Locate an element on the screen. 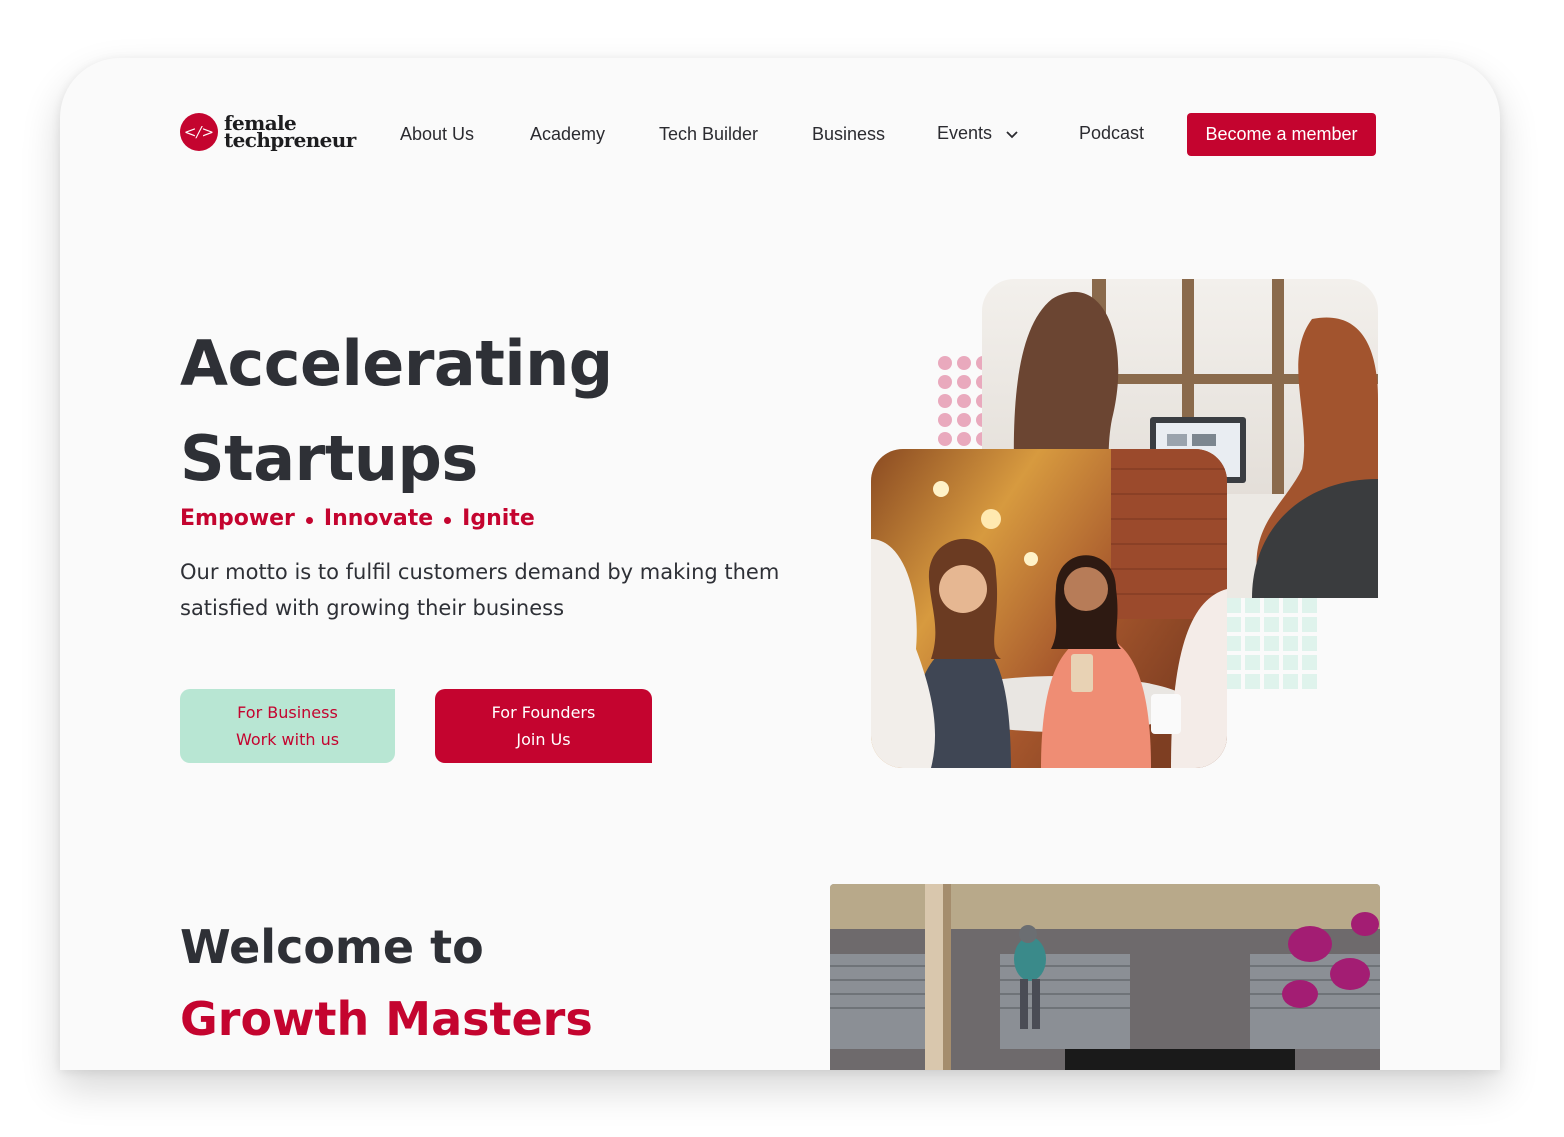 The height and width of the screenshot is (1137, 1564). tagline-innovate: Innovate is located at coordinates (378, 518).